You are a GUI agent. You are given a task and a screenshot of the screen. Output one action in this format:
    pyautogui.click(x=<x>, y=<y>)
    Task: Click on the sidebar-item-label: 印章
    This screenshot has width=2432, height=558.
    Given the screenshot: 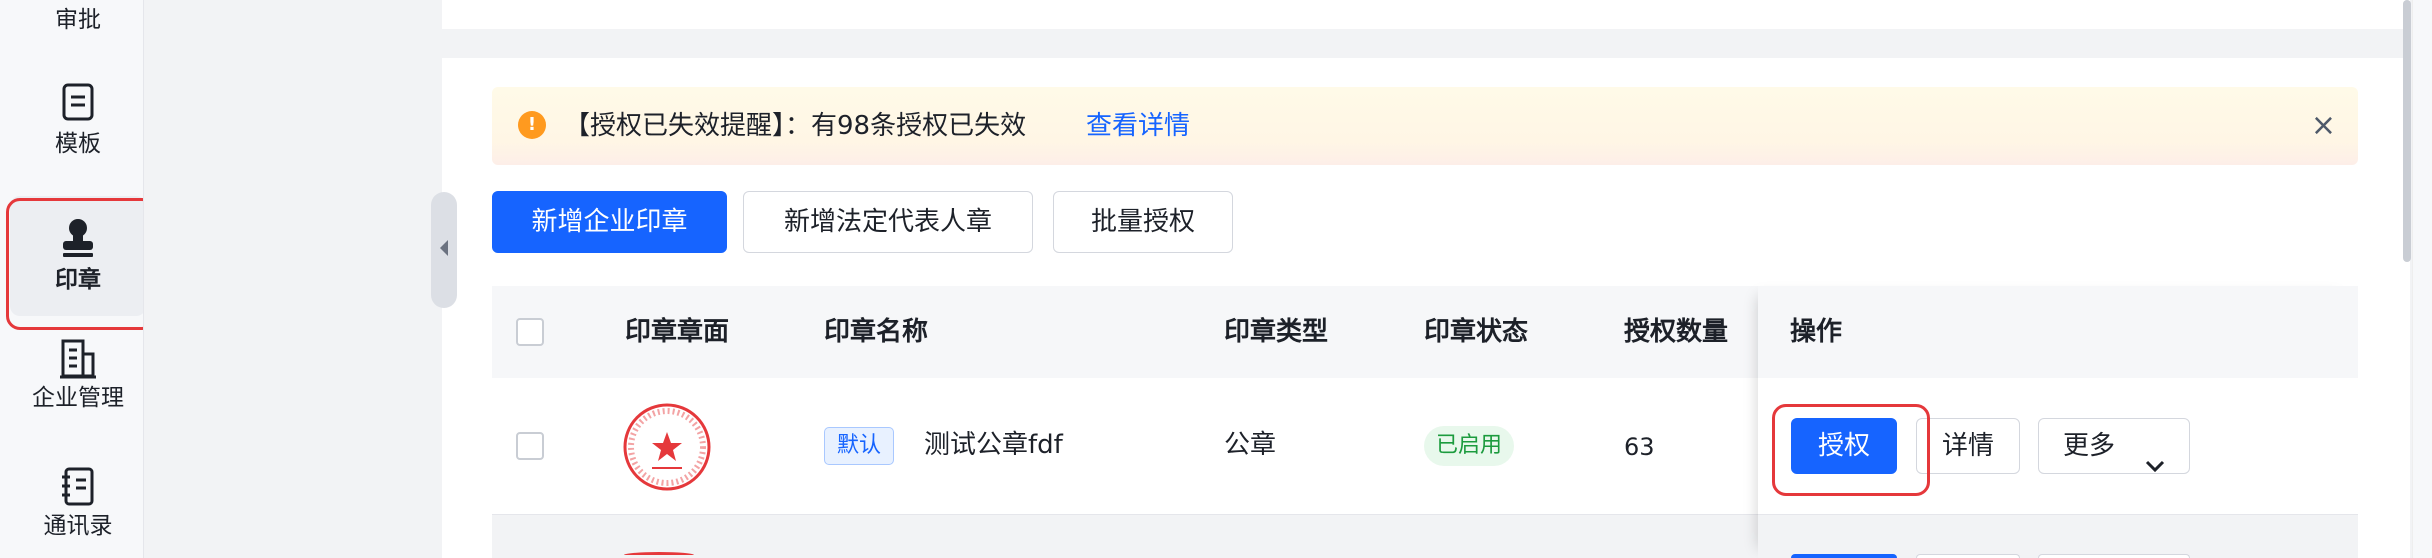 What is the action you would take?
    pyautogui.click(x=78, y=280)
    